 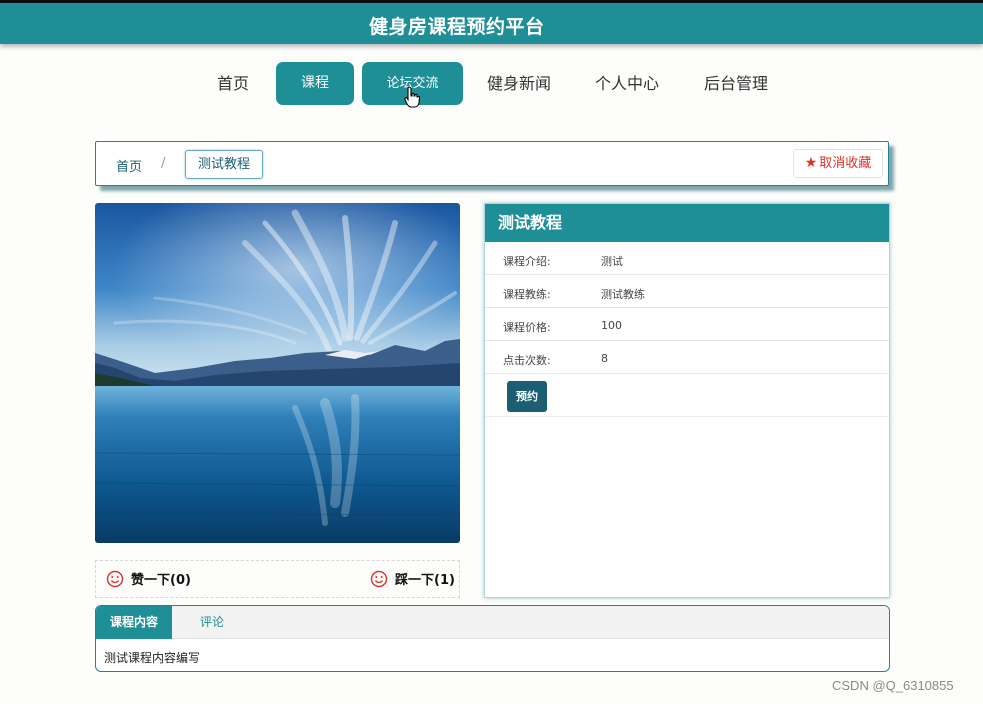 What do you see at coordinates (893, 685) in the screenshot?
I see `watermark: CSDN @Q_6310855` at bounding box center [893, 685].